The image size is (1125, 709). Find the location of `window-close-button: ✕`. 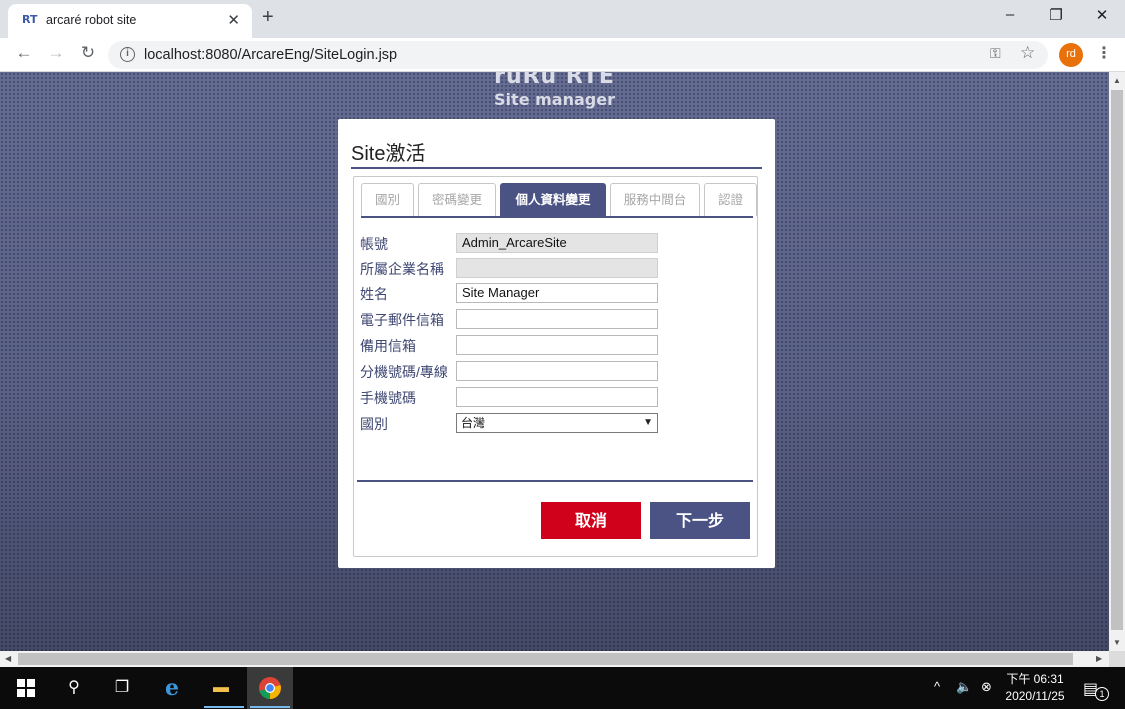

window-close-button: ✕ is located at coordinates (1102, 15).